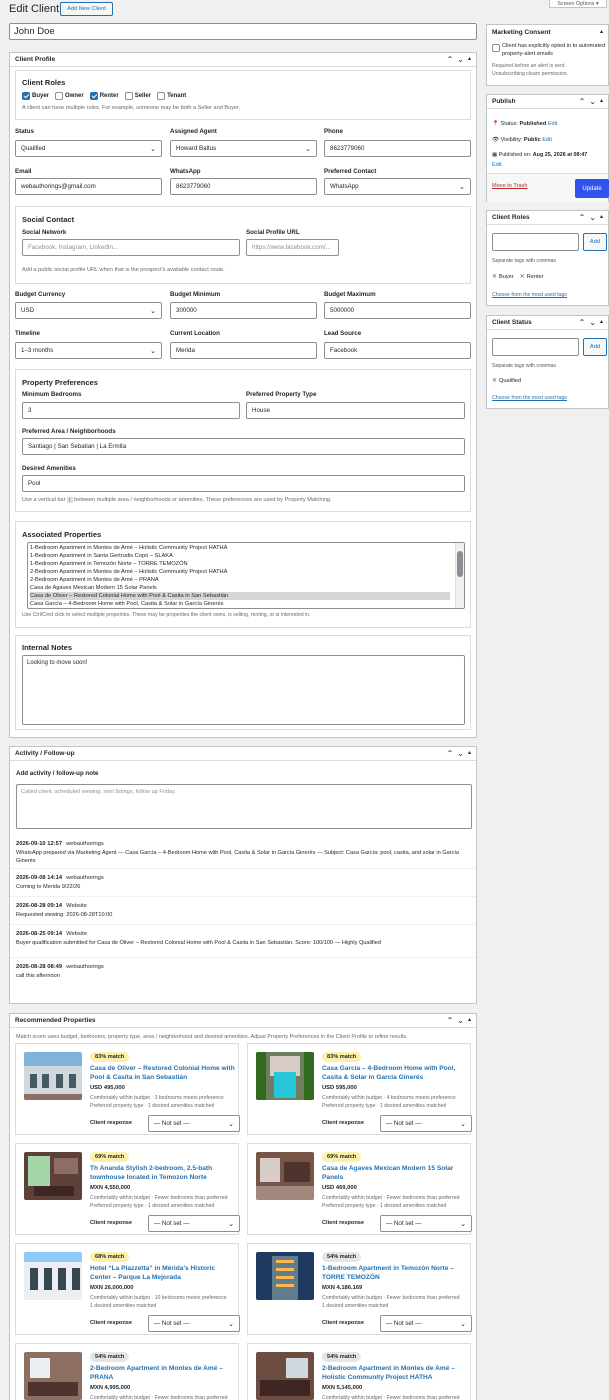  What do you see at coordinates (104, 96) in the screenshot?
I see `role-checkbox-renter: Renter` at bounding box center [104, 96].